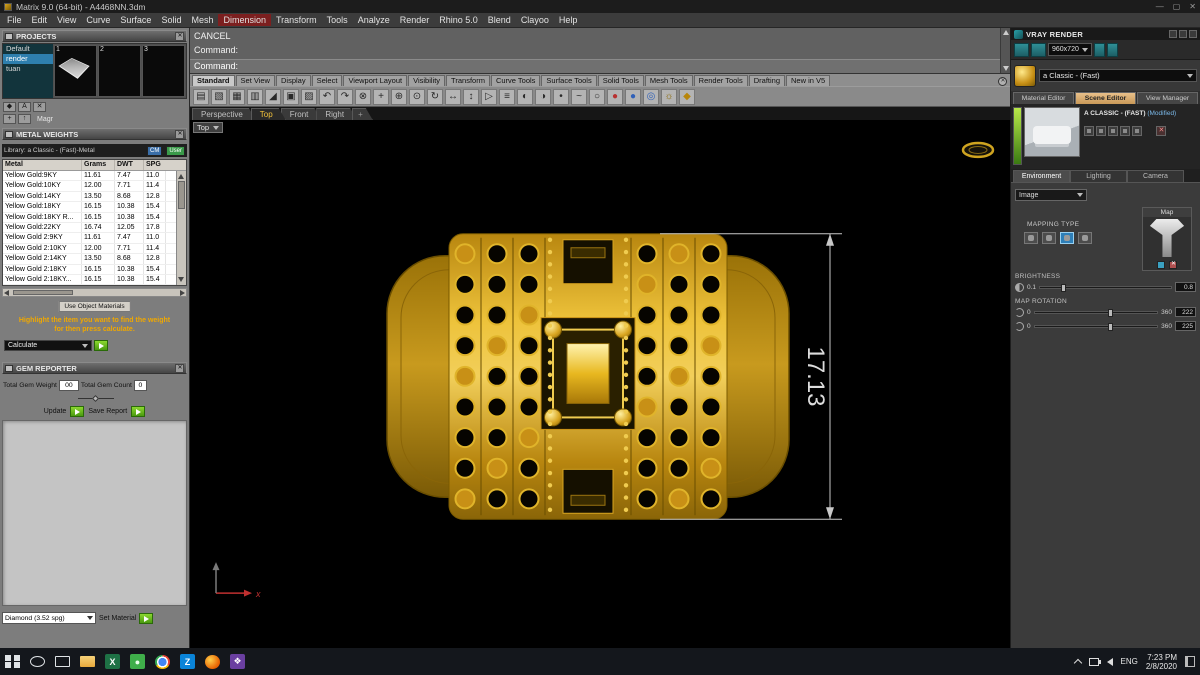 Image resolution: width=1200 pixels, height=675 pixels. I want to click on menu-surface: Surface, so click(135, 20).